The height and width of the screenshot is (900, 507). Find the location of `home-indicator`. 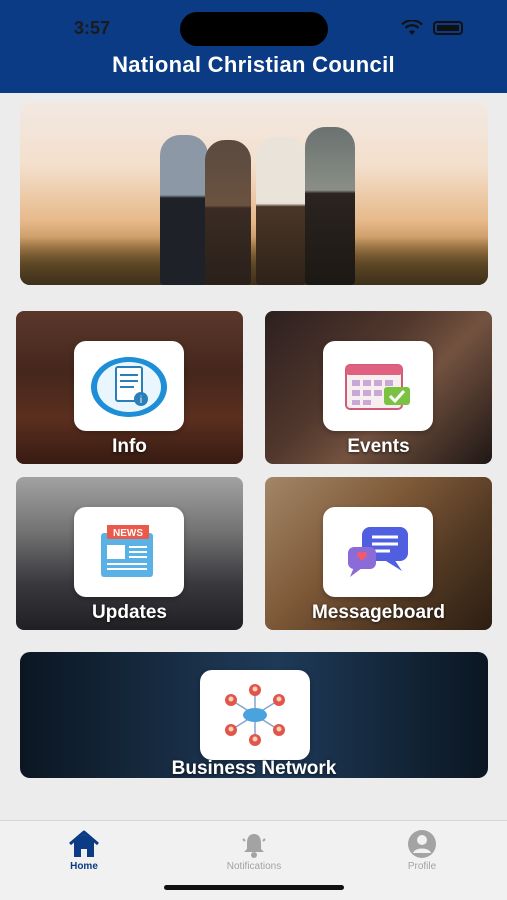

home-indicator is located at coordinates (254, 887).